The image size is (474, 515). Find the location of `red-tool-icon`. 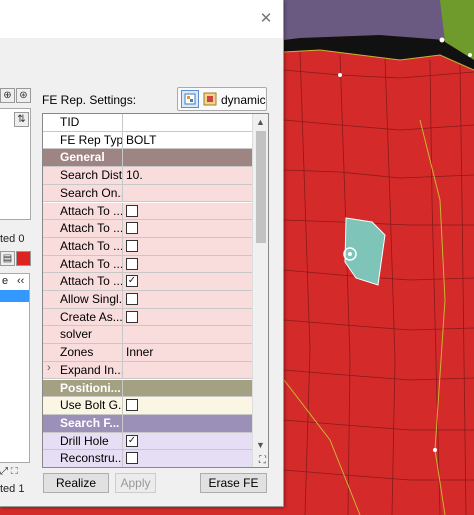

red-tool-icon is located at coordinates (23, 258).